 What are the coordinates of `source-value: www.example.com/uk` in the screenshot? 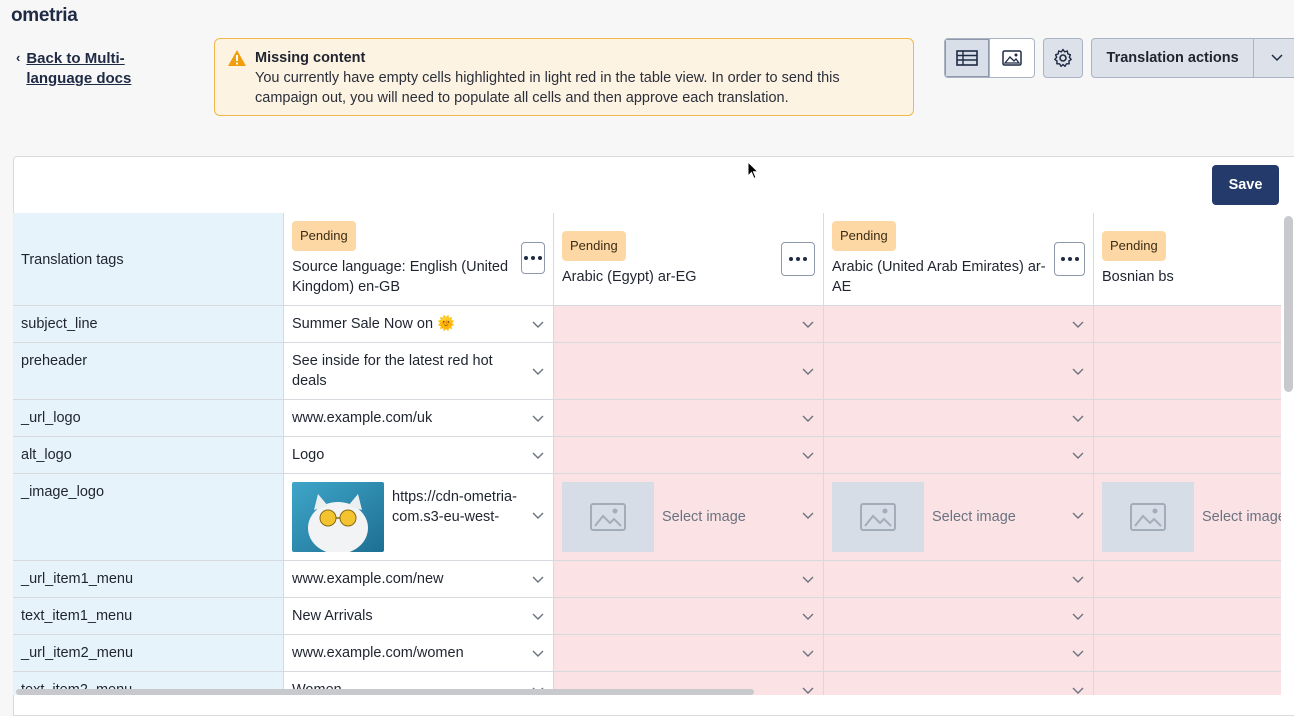 It's located at (362, 418).